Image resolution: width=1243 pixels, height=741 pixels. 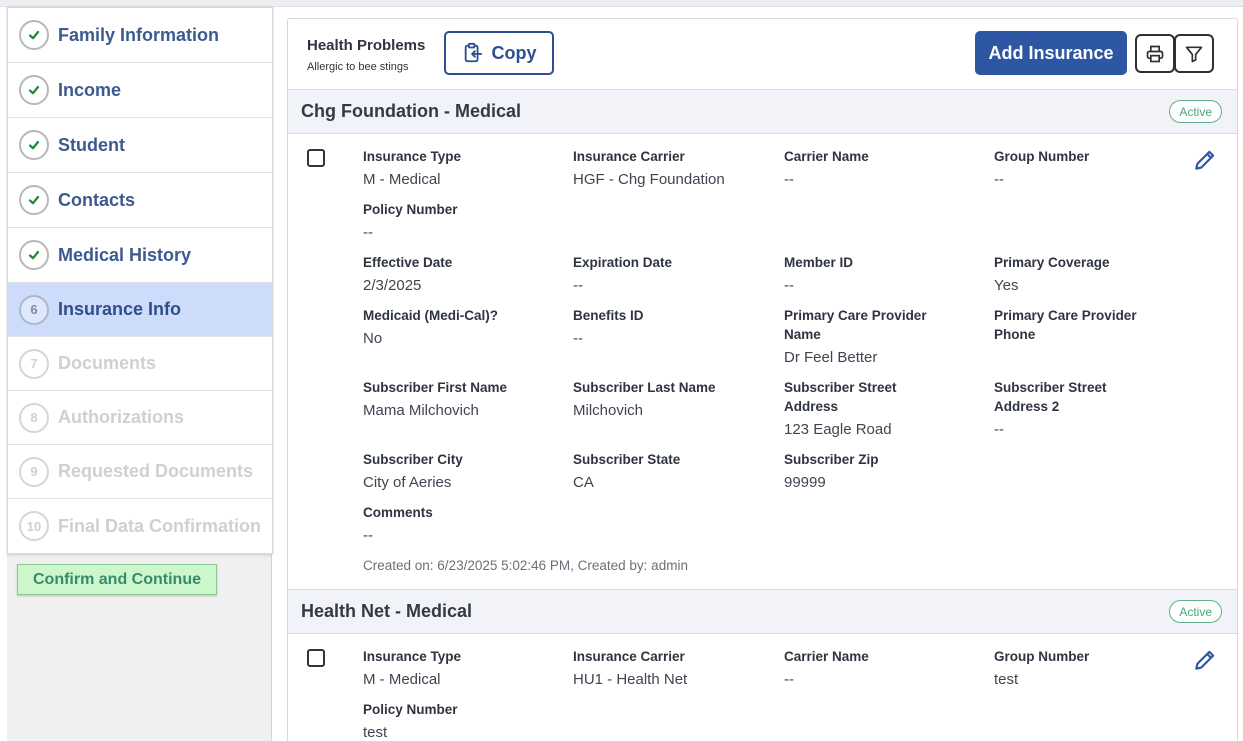 What do you see at coordinates (762, 611) in the screenshot?
I see `insurance-record-header: Health Net - Medical Active` at bounding box center [762, 611].